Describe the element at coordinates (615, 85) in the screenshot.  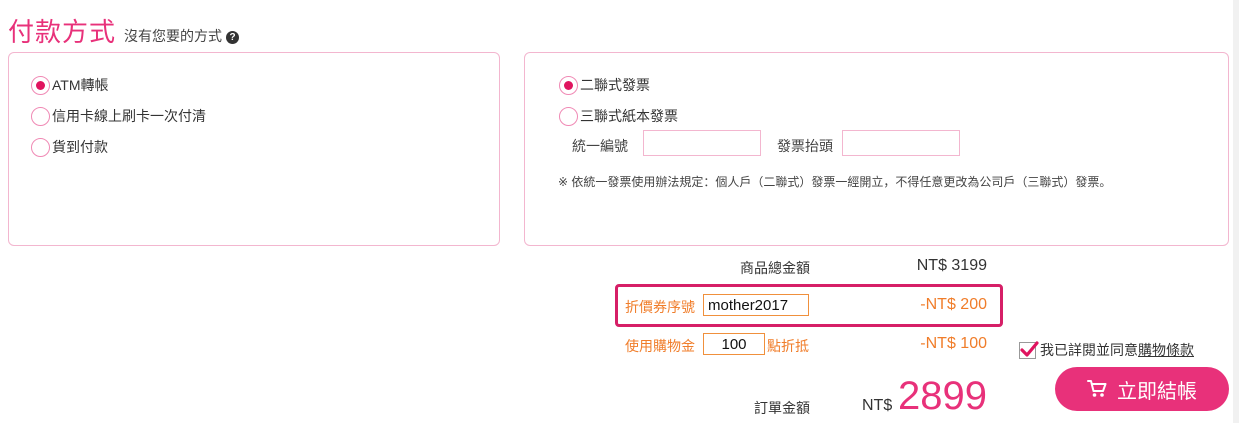
I see `invoice-option-label: 二聯式發票` at that location.